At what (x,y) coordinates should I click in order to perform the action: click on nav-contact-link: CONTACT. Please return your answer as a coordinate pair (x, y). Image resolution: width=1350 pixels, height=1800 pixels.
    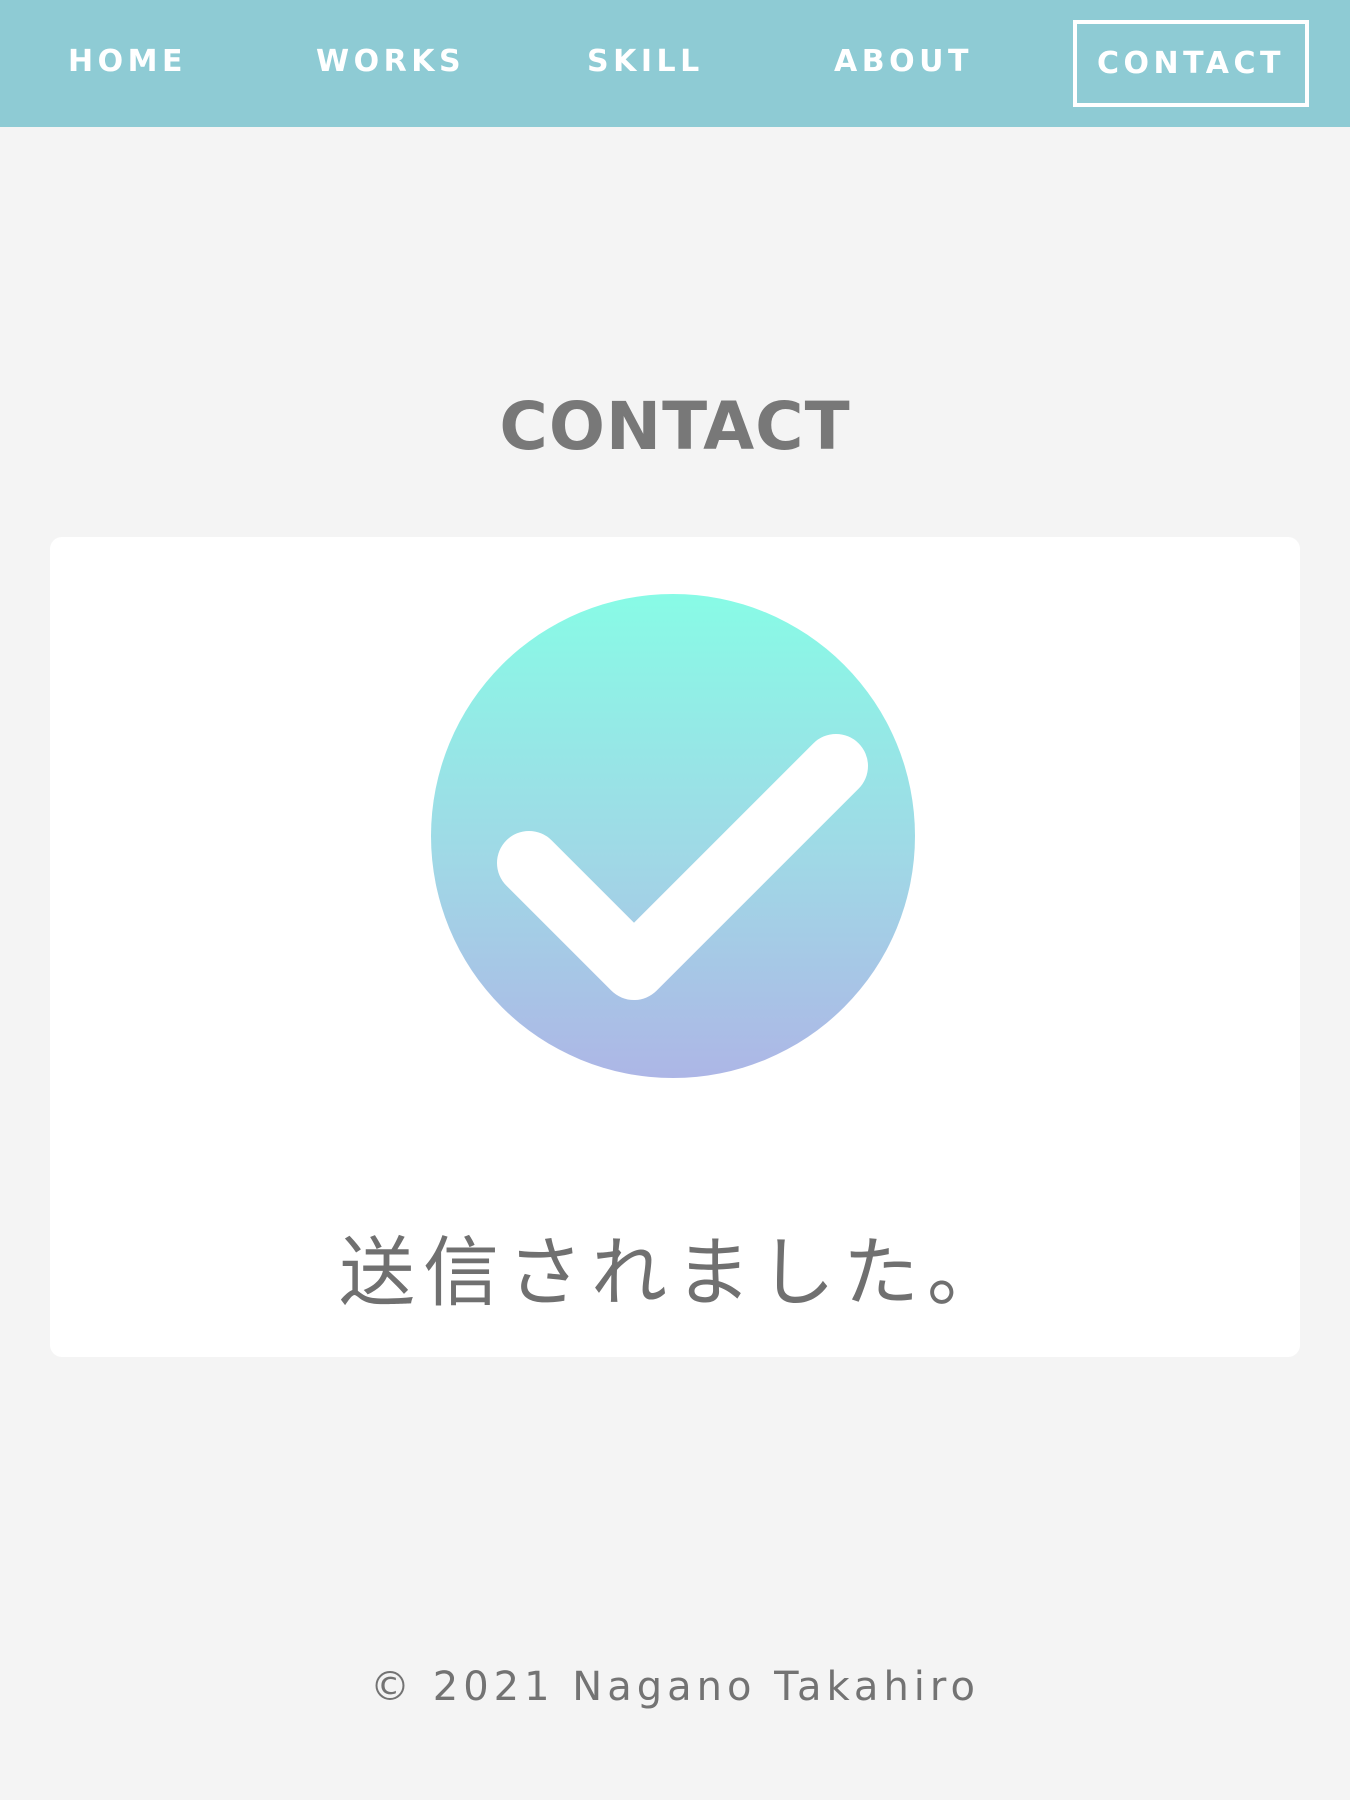
    Looking at the image, I should click on (1191, 63).